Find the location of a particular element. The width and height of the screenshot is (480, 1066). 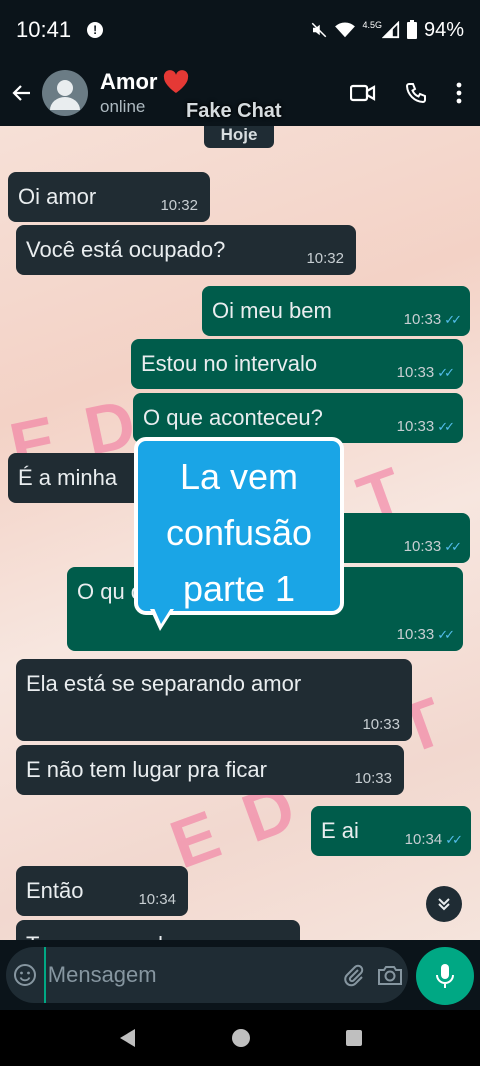

message-input is located at coordinates (189, 975).